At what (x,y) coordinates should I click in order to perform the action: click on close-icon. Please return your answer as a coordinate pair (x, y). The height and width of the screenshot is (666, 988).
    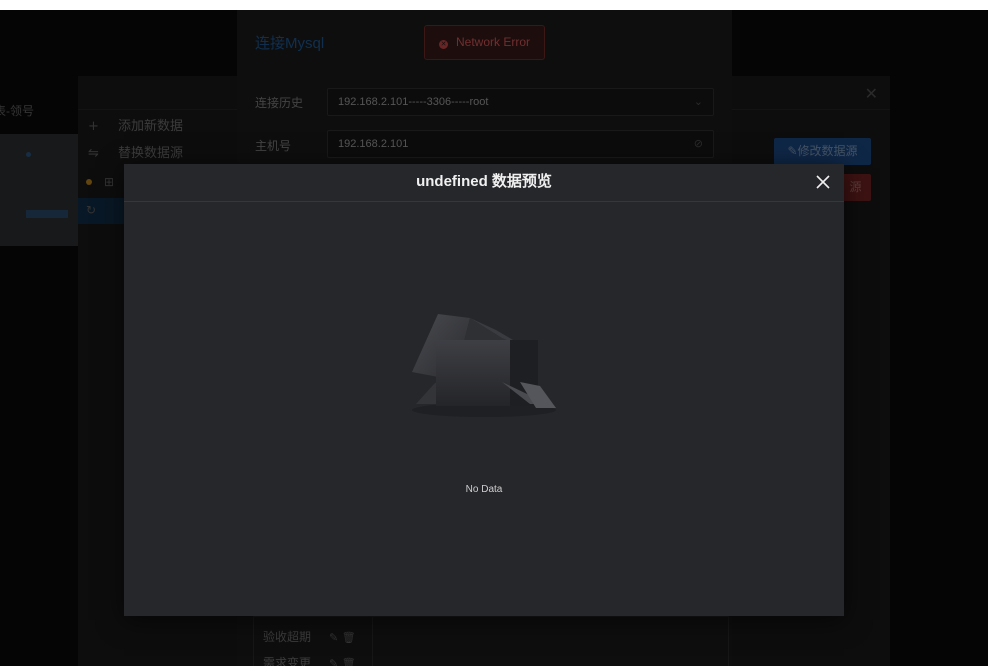
    Looking at the image, I should click on (823, 182).